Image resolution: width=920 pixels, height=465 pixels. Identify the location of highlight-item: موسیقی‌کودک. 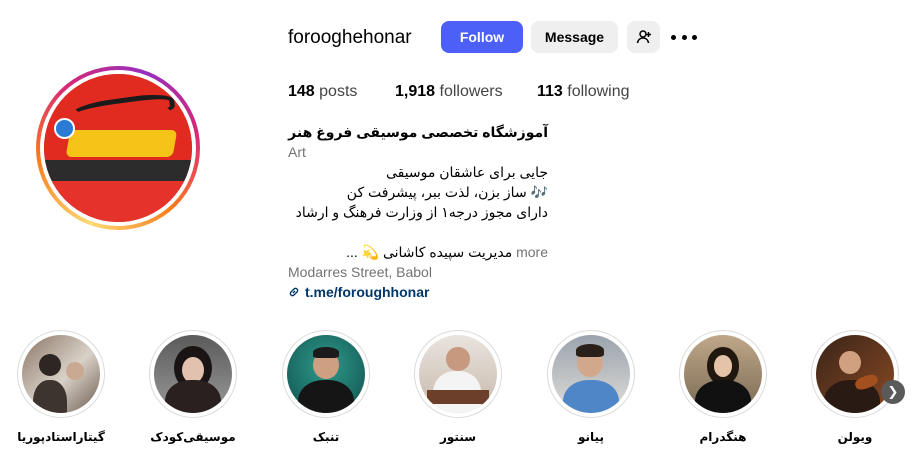
(193, 387).